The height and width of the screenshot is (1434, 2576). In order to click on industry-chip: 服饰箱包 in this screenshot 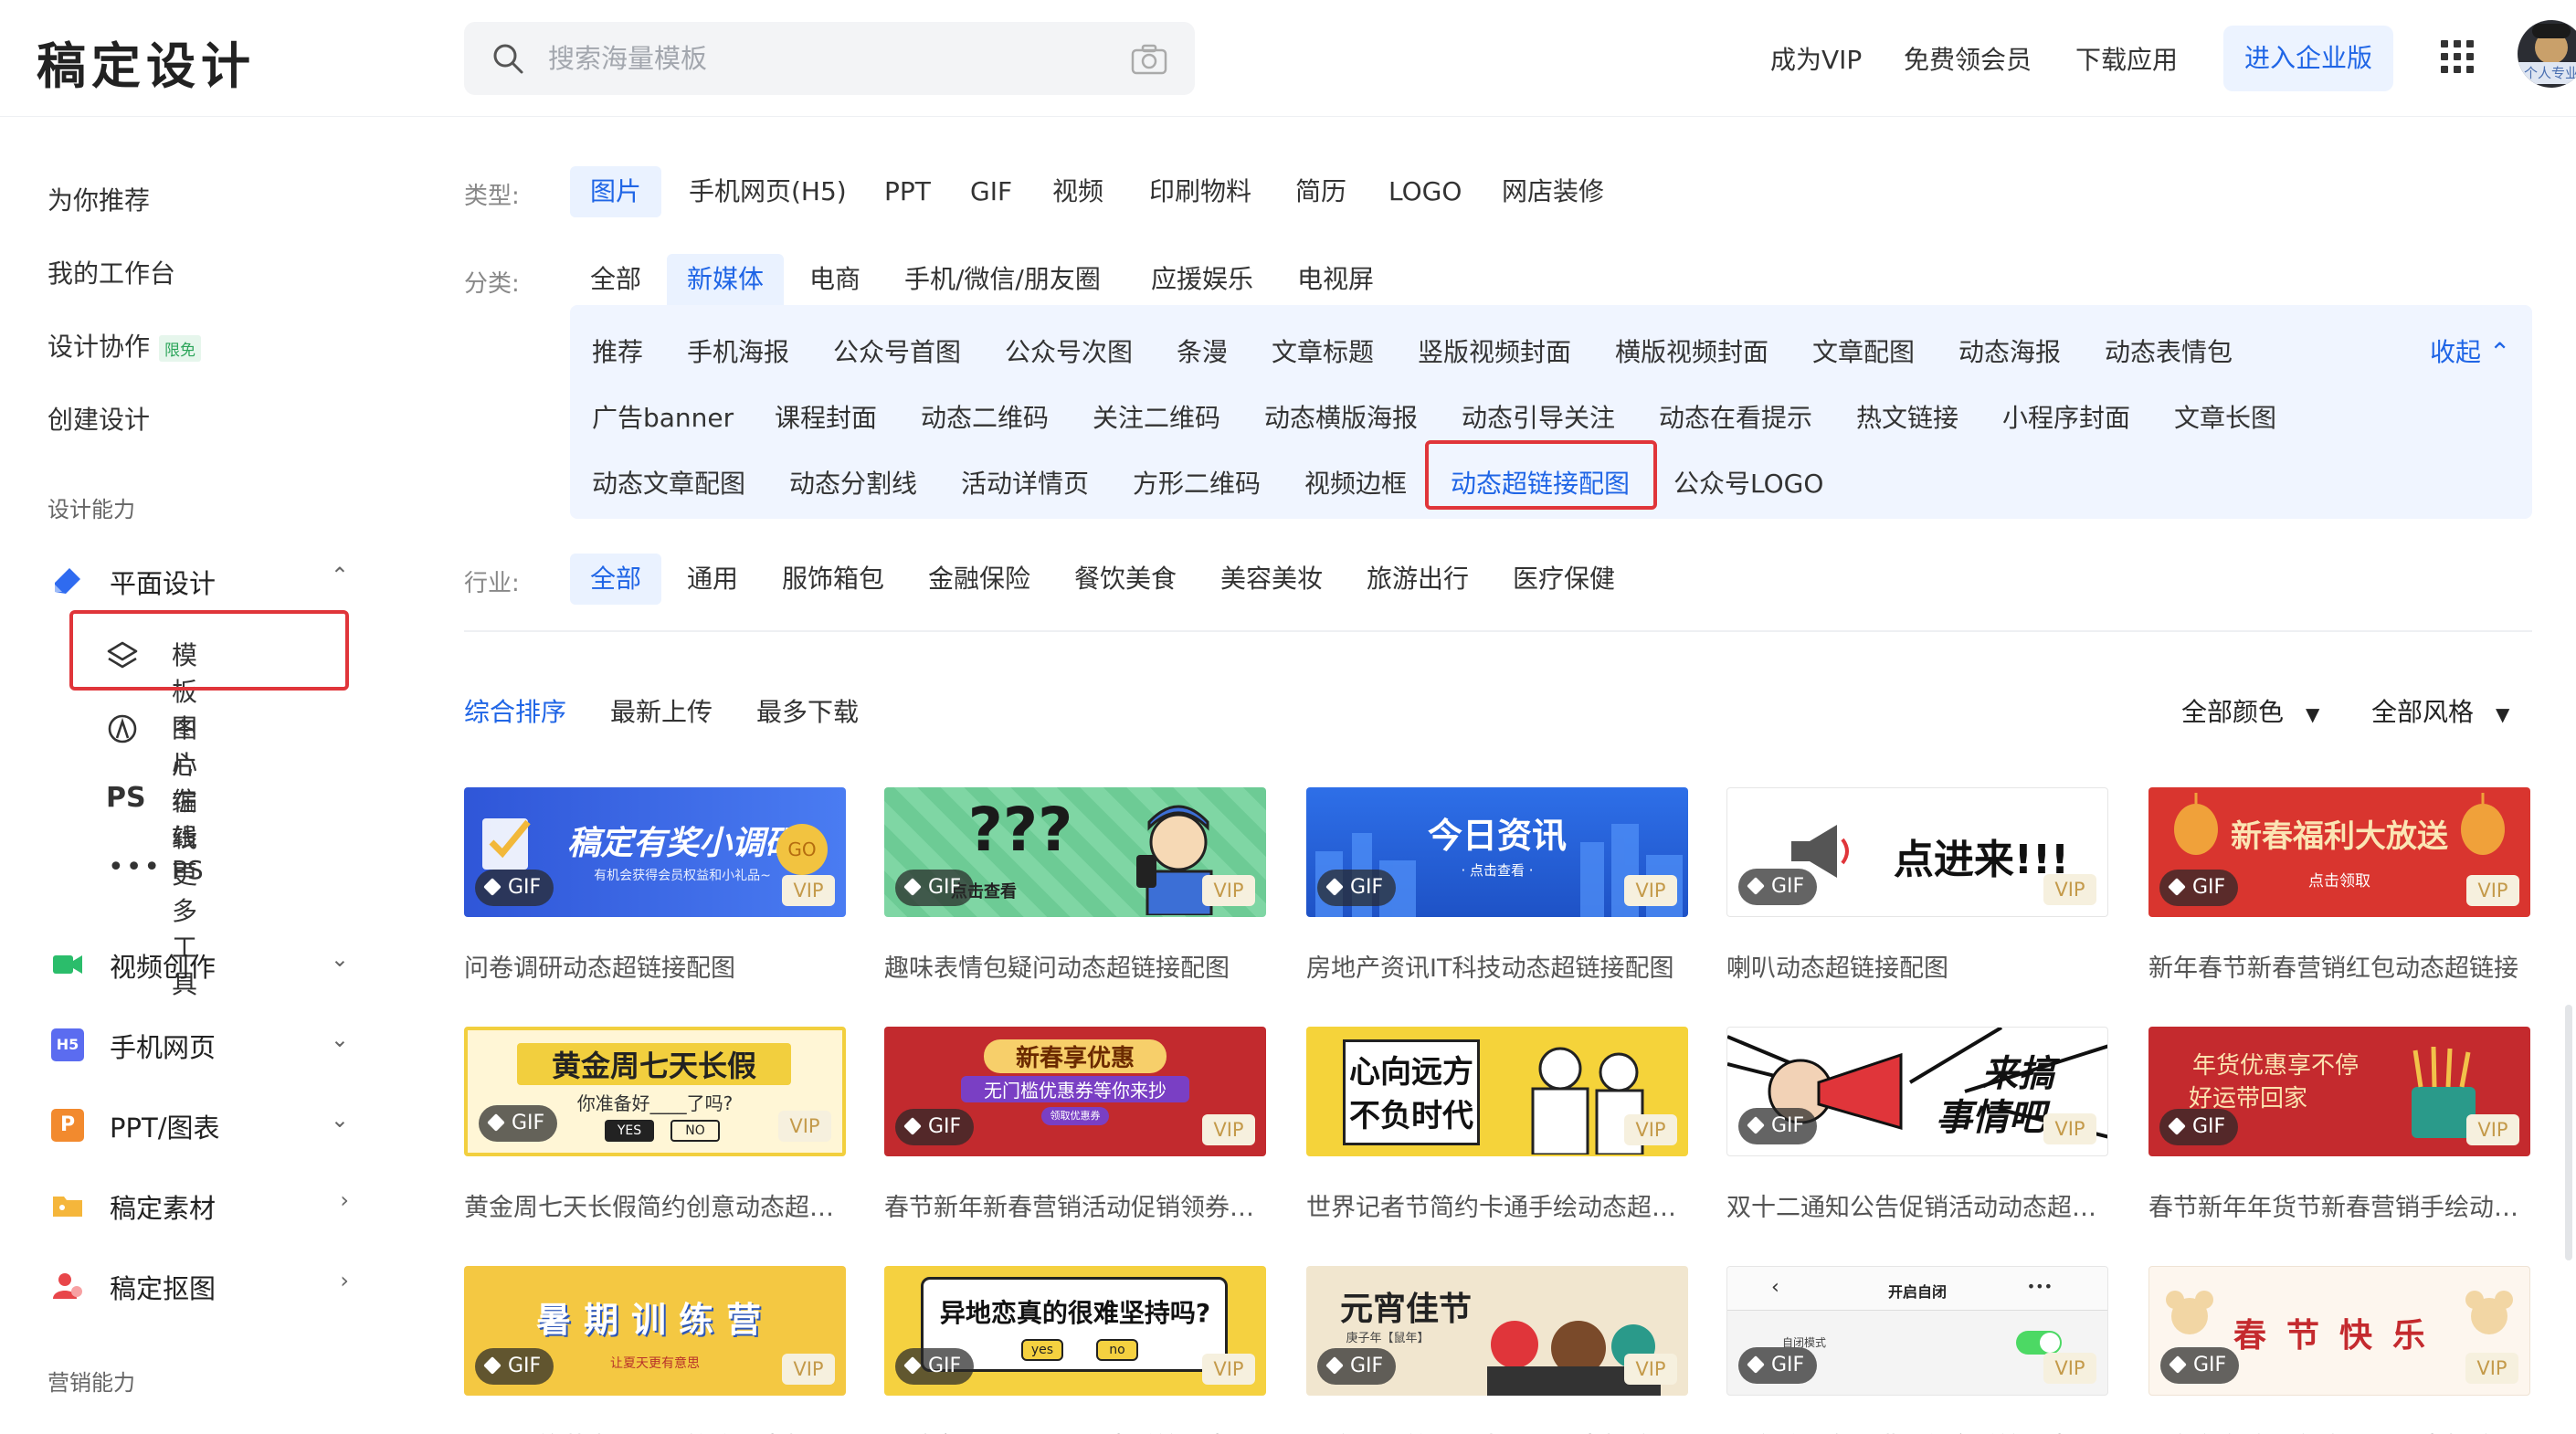, I will do `click(833, 579)`.